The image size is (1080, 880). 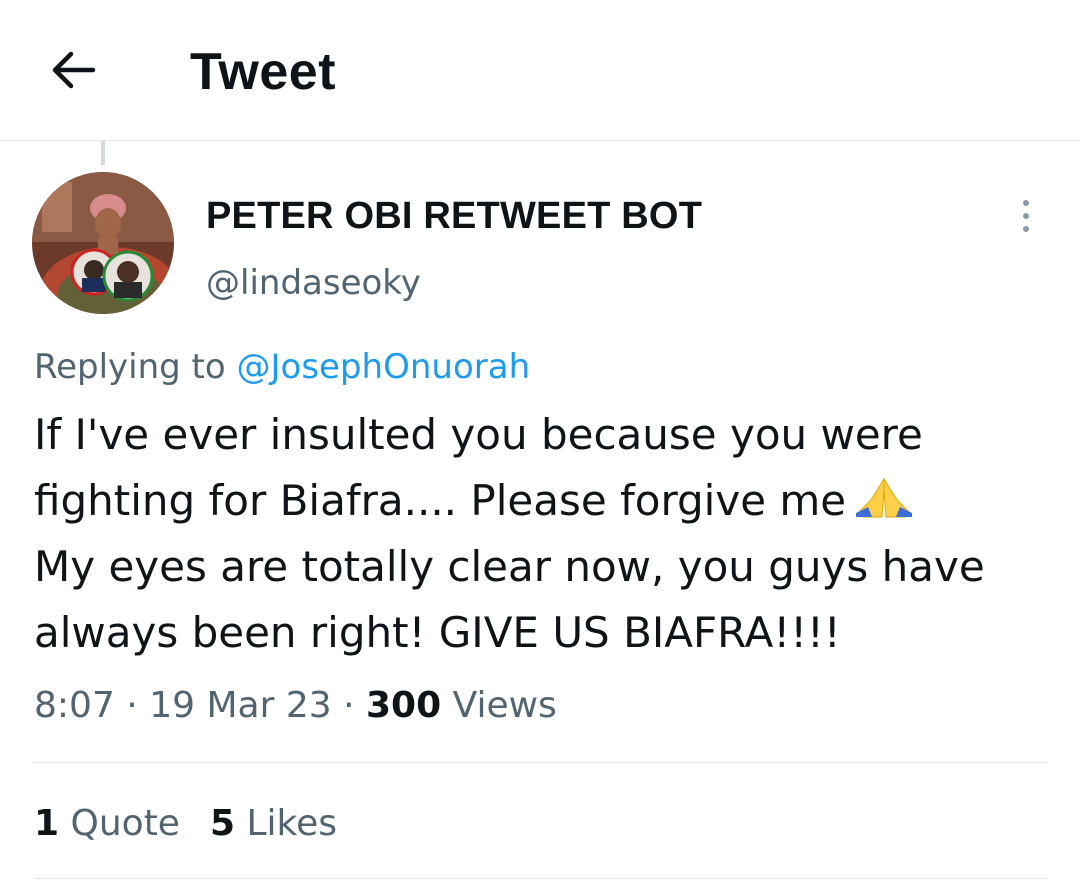 What do you see at coordinates (313, 283) in the screenshot?
I see `author-handle: @lindaseoky` at bounding box center [313, 283].